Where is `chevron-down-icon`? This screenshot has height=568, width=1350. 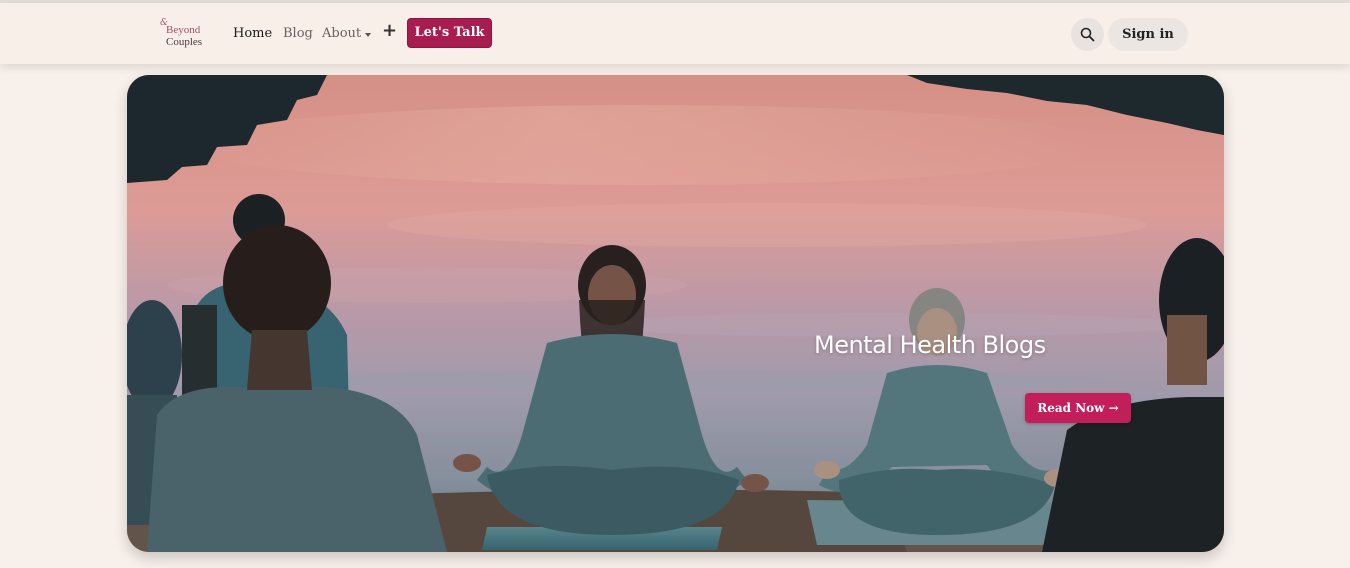 chevron-down-icon is located at coordinates (368, 35).